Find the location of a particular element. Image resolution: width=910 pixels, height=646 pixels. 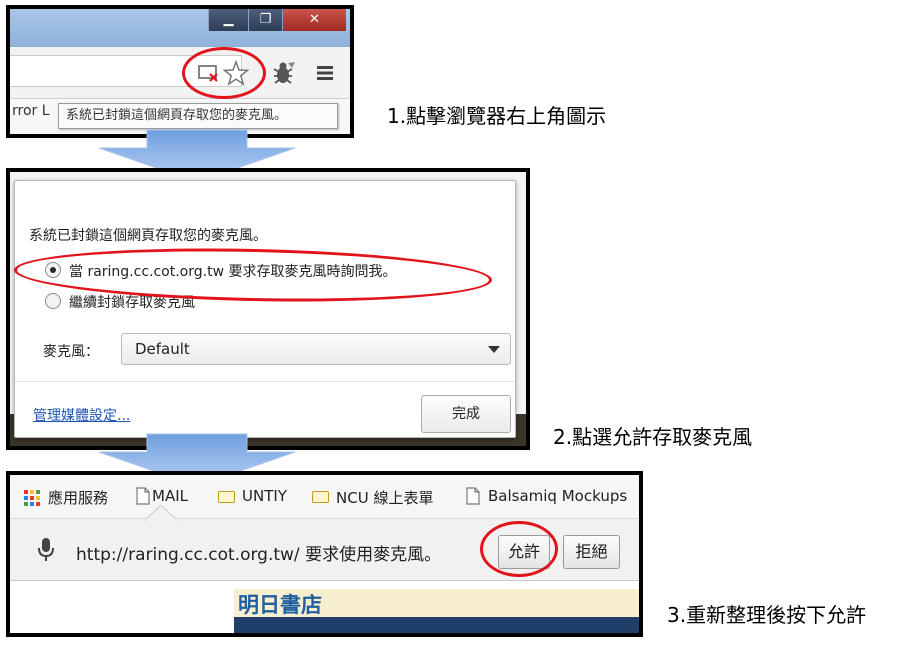

maximize-icon: ❐ is located at coordinates (265, 19).